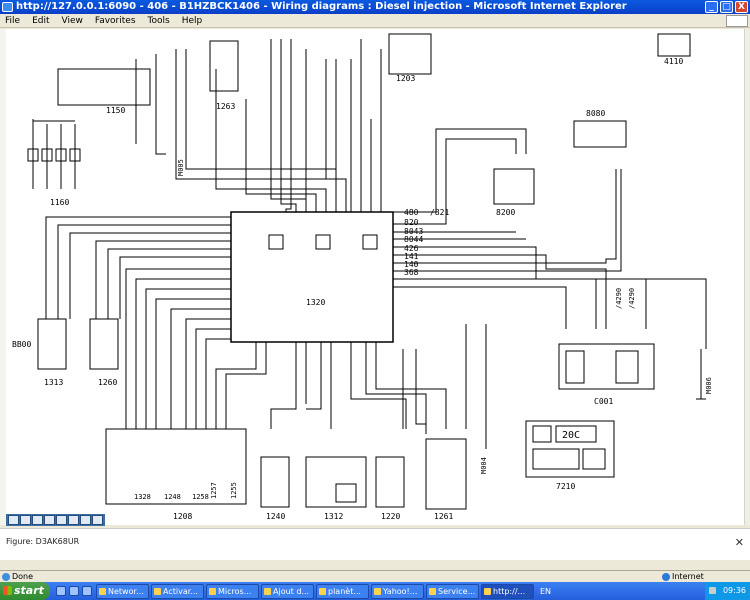 The image size is (750, 600). What do you see at coordinates (73, 520) in the screenshot?
I see `copy-icon` at bounding box center [73, 520].